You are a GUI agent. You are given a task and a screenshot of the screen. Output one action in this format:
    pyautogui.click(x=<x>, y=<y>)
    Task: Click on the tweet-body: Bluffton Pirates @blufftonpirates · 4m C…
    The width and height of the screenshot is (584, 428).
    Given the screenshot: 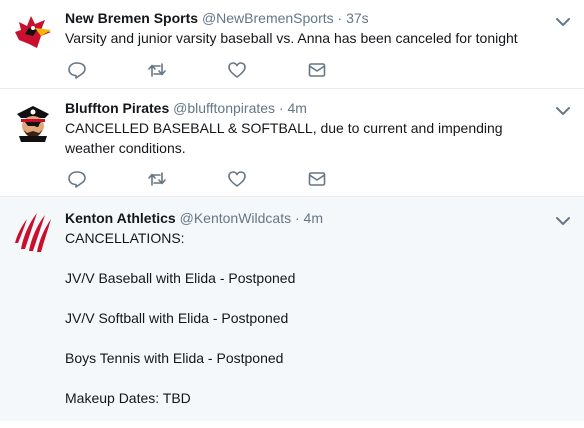 What is the action you would take?
    pyautogui.click(x=309, y=128)
    